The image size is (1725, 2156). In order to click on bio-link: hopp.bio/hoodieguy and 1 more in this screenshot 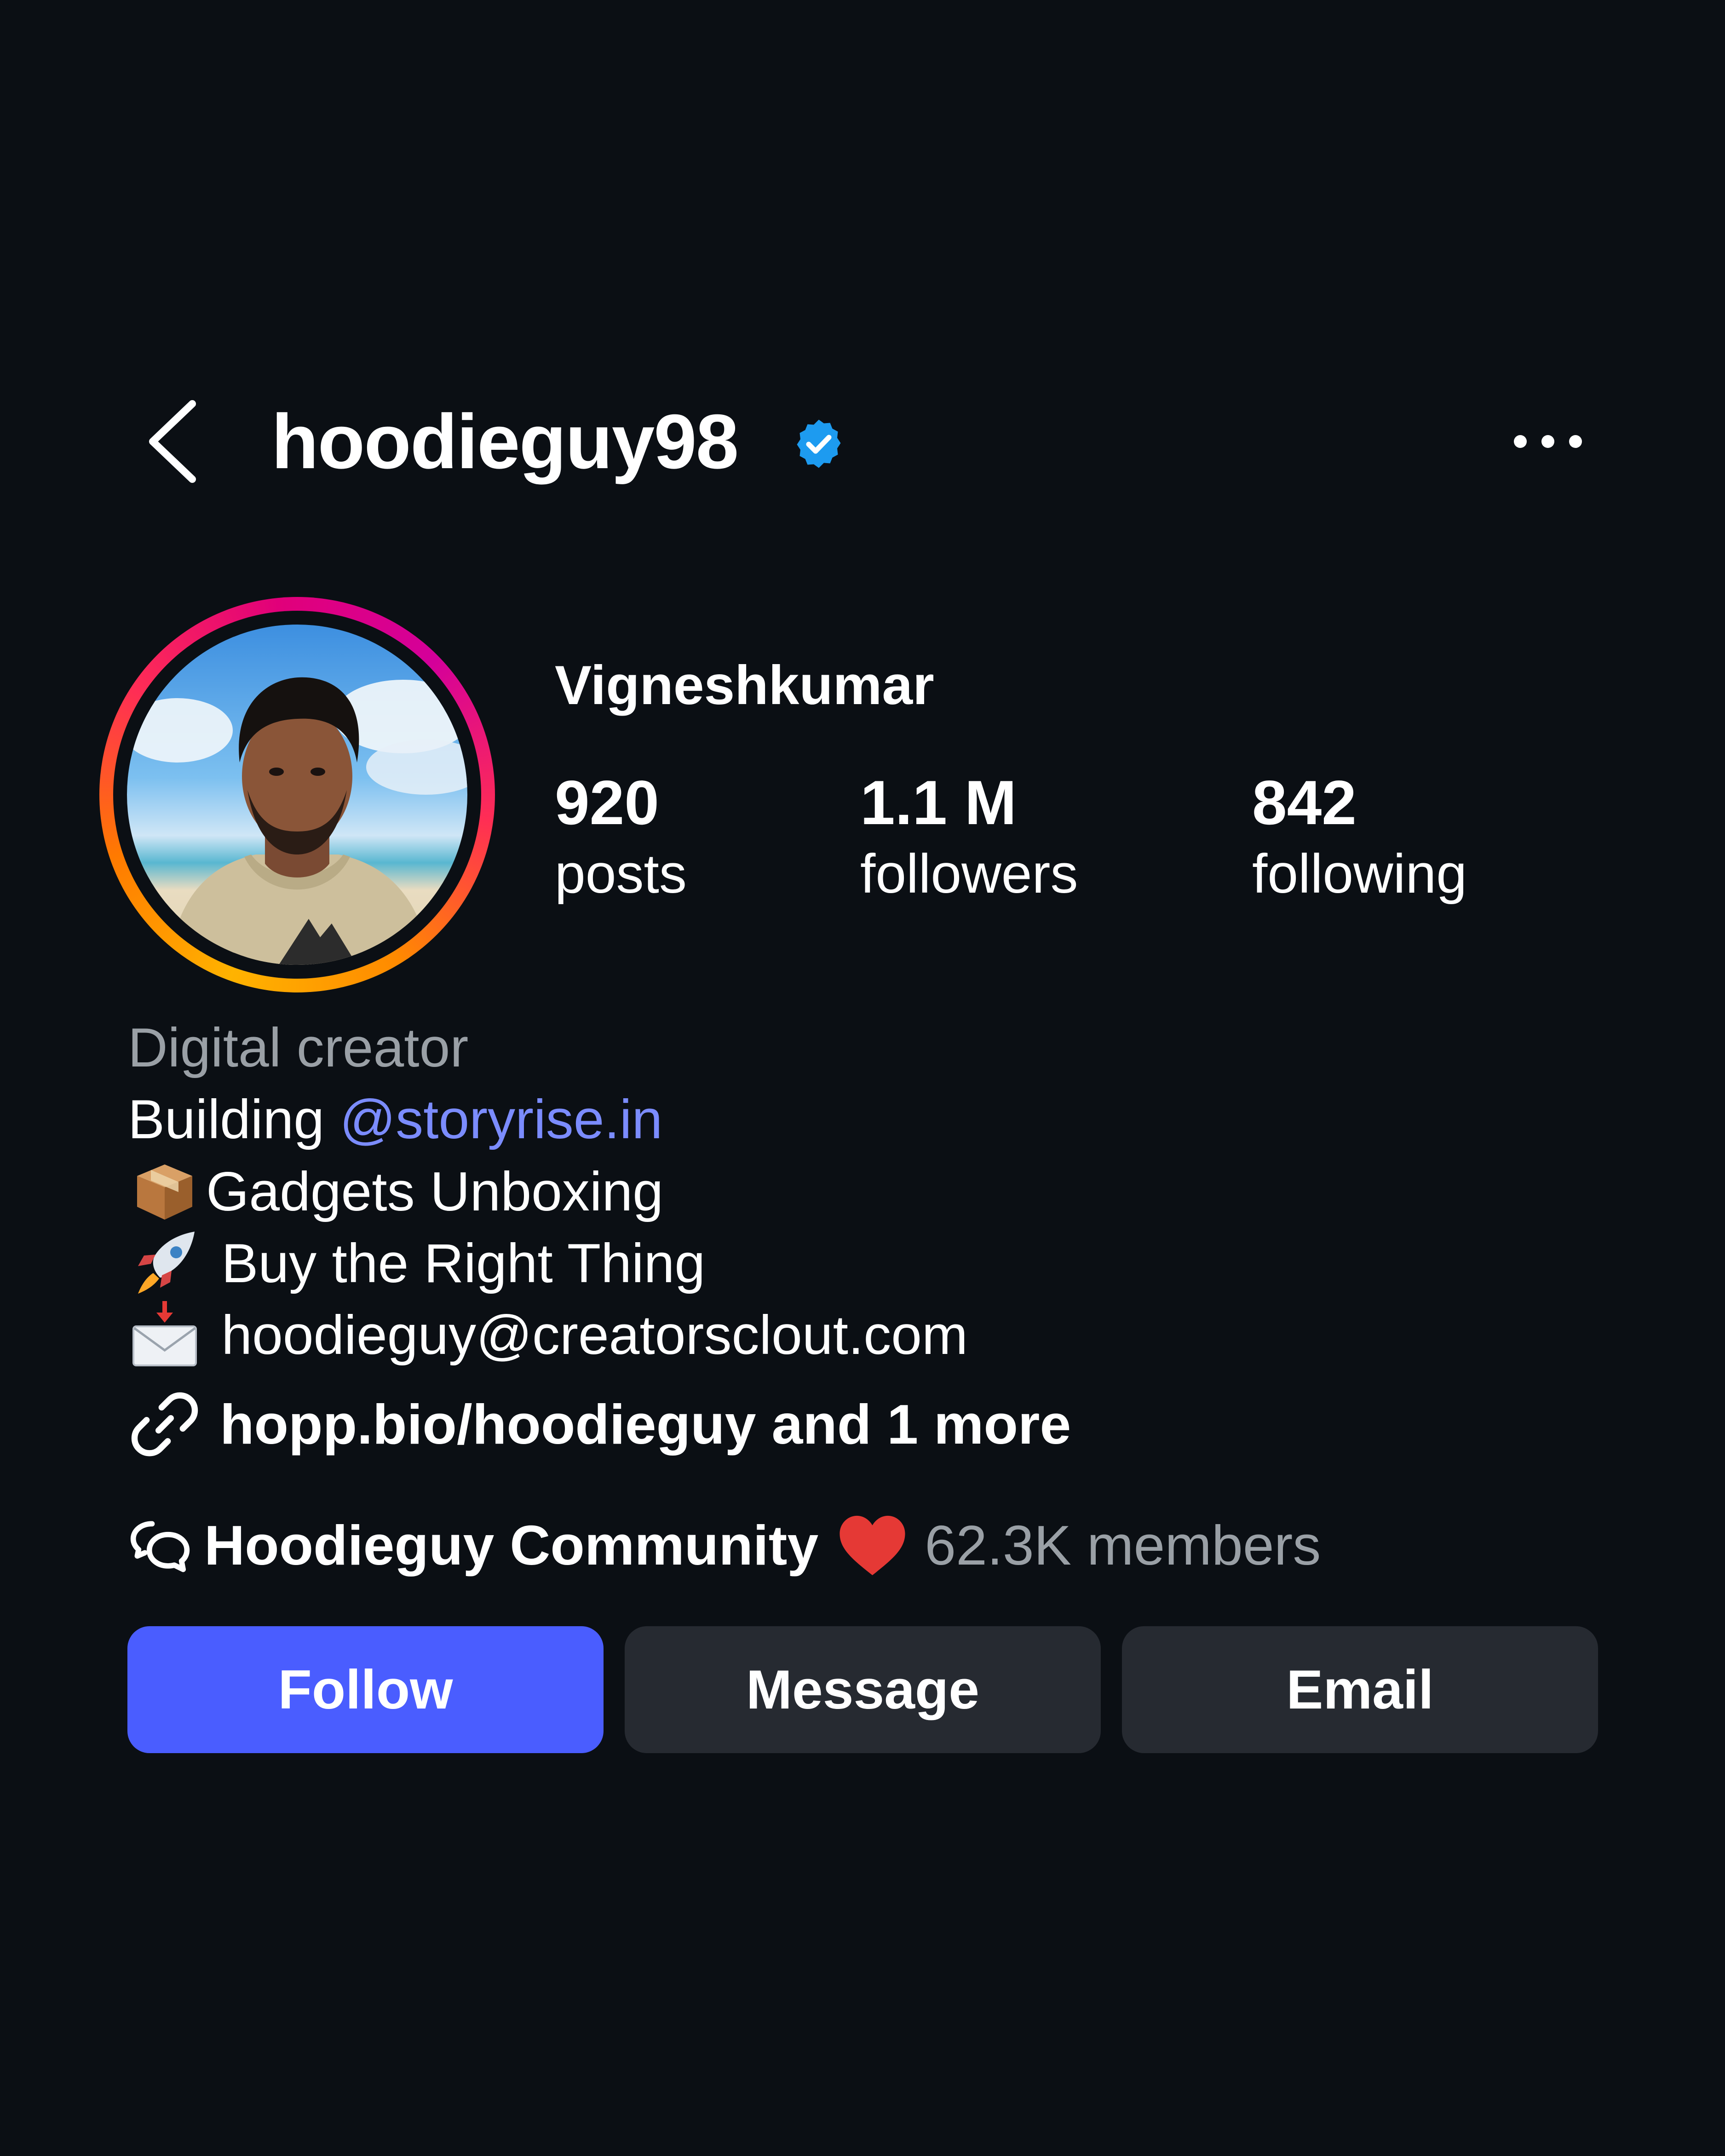, I will do `click(599, 1424)`.